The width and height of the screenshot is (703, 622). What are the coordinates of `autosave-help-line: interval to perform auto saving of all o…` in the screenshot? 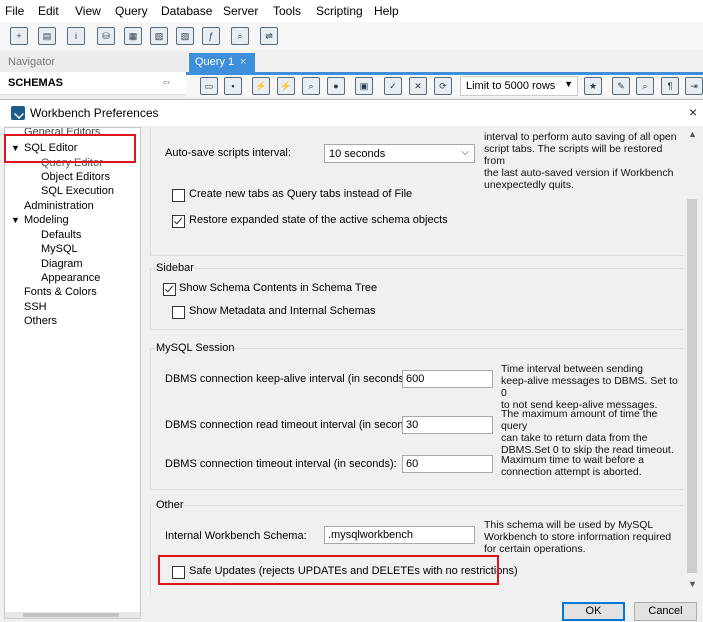 It's located at (580, 137).